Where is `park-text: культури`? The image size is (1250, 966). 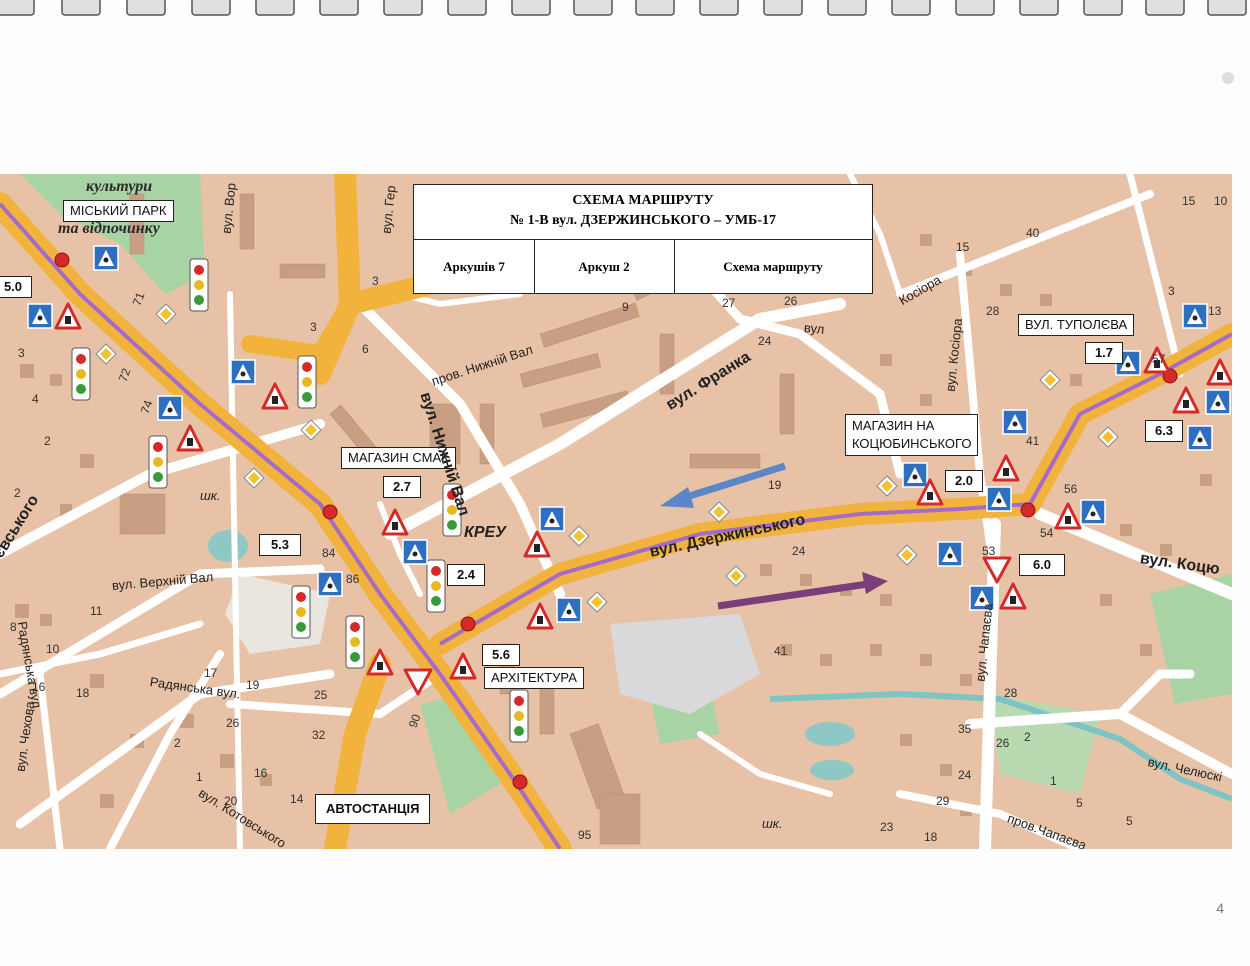 park-text: культури is located at coordinates (119, 186).